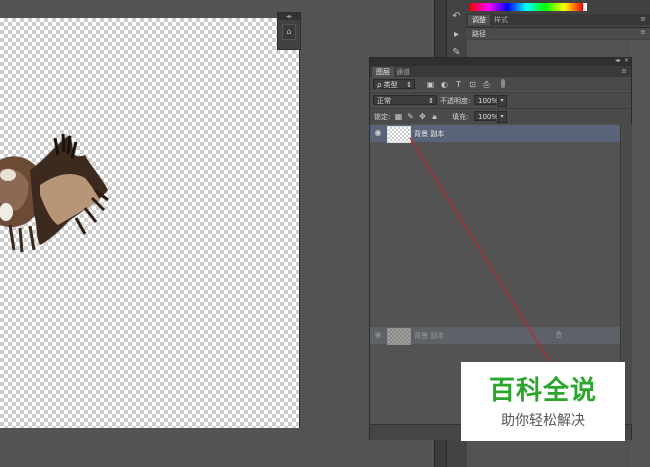 This screenshot has height=467, width=650. What do you see at coordinates (501, 20) in the screenshot?
I see `tab-styles: 样式` at bounding box center [501, 20].